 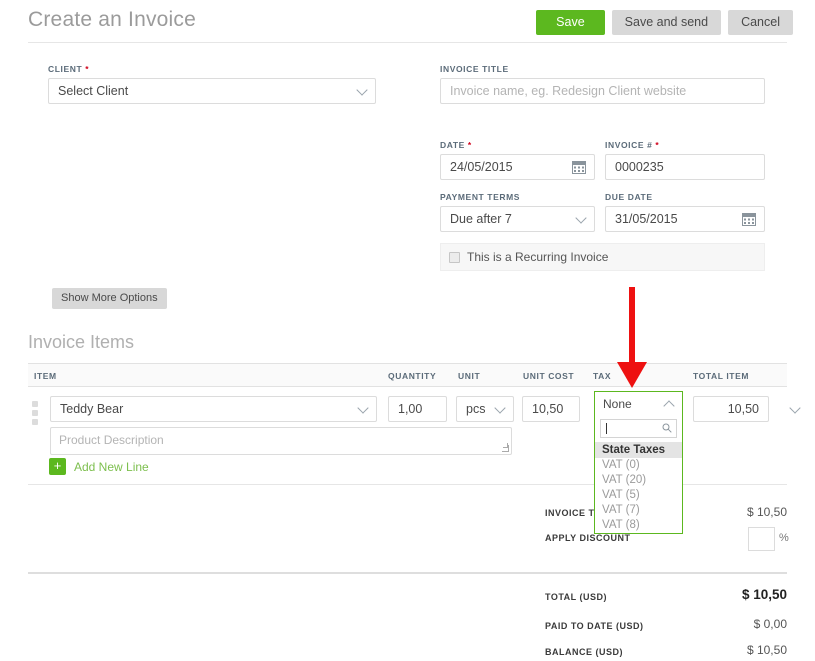 I want to click on date-value: 24/05/2015, so click(x=481, y=167).